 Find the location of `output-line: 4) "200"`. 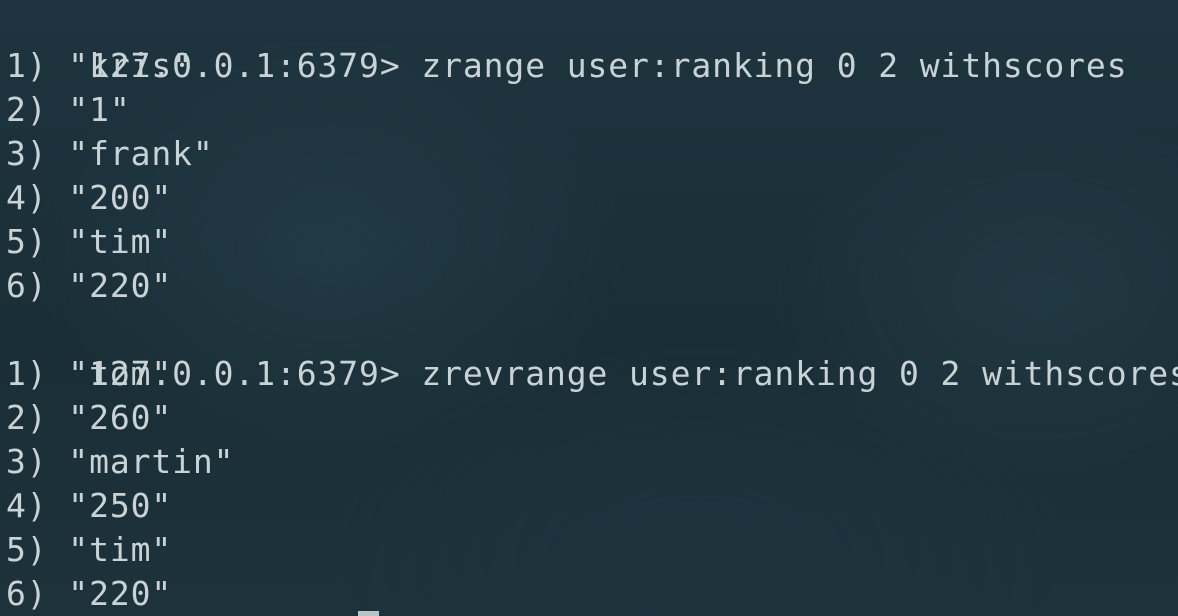

output-line: 4) "200" is located at coordinates (89, 197).